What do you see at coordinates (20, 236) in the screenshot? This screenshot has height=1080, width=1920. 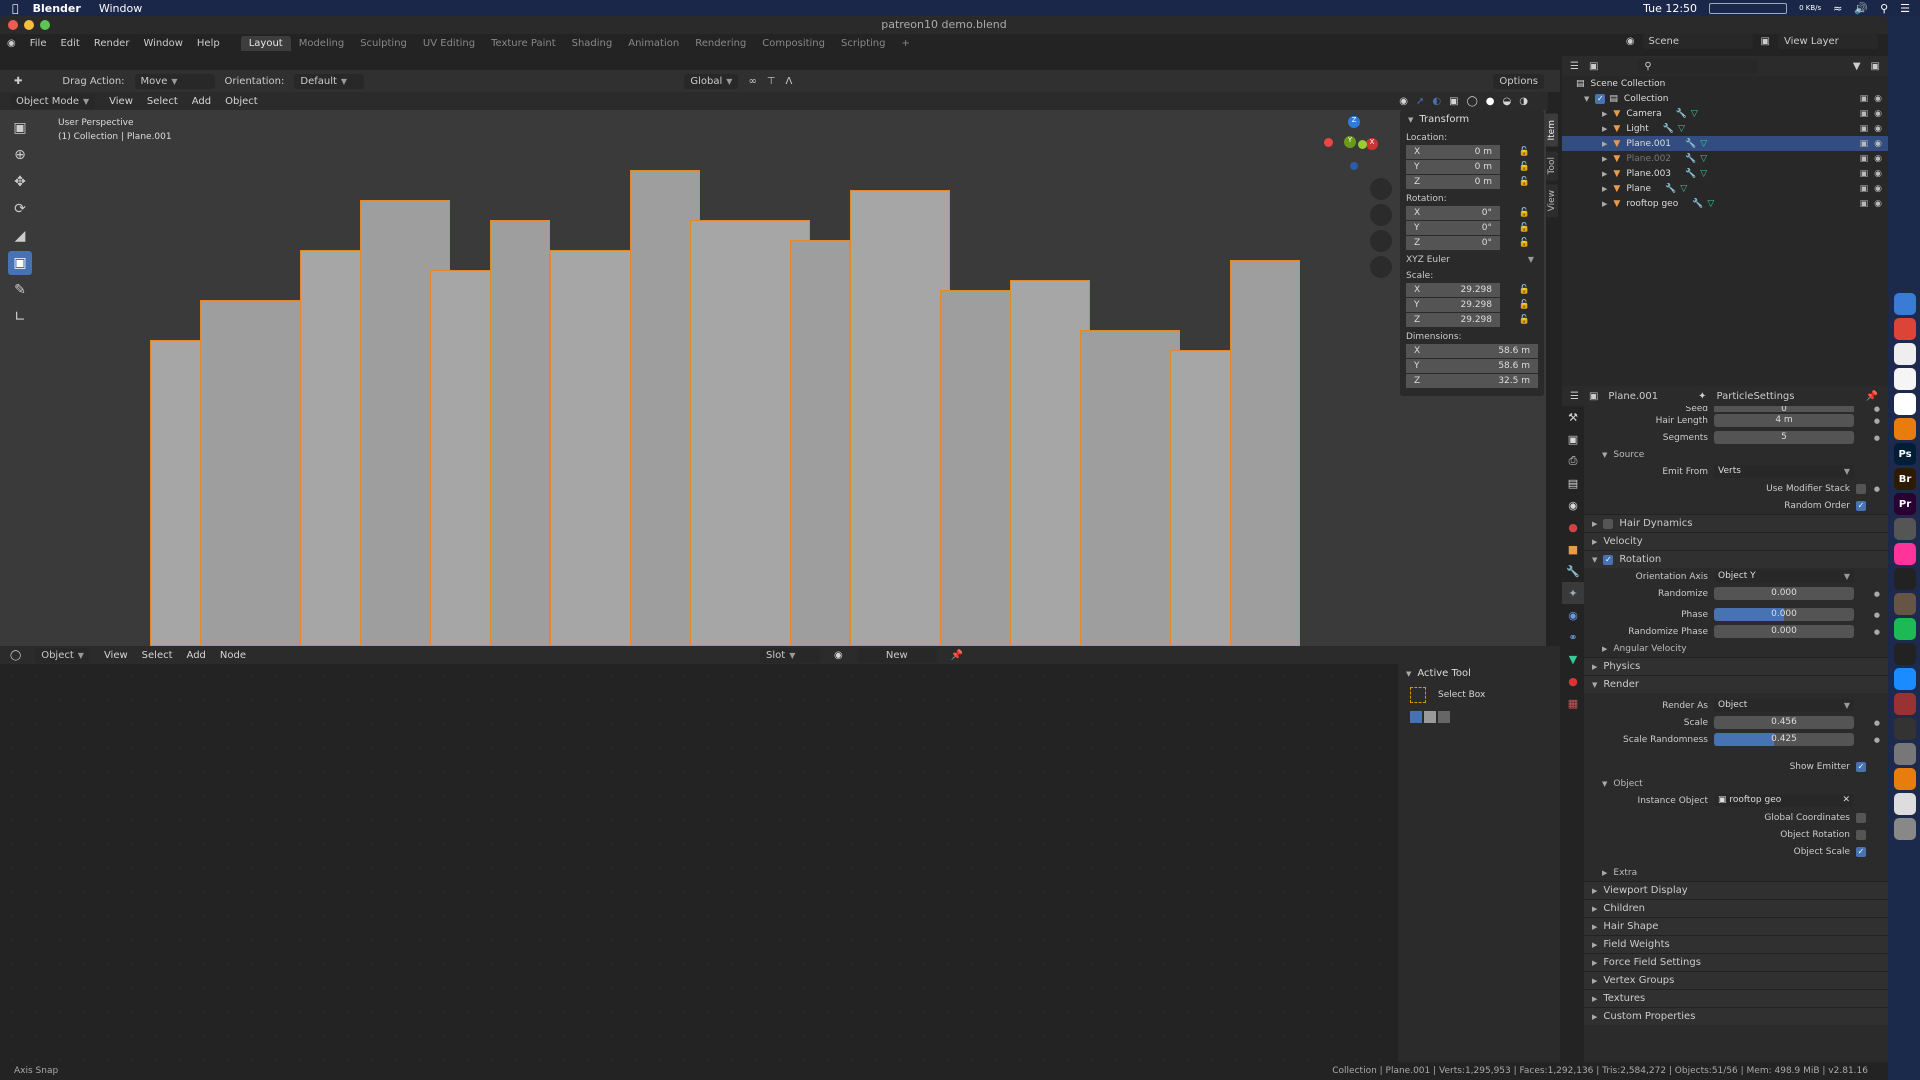 I see `scale-icon: ◢` at bounding box center [20, 236].